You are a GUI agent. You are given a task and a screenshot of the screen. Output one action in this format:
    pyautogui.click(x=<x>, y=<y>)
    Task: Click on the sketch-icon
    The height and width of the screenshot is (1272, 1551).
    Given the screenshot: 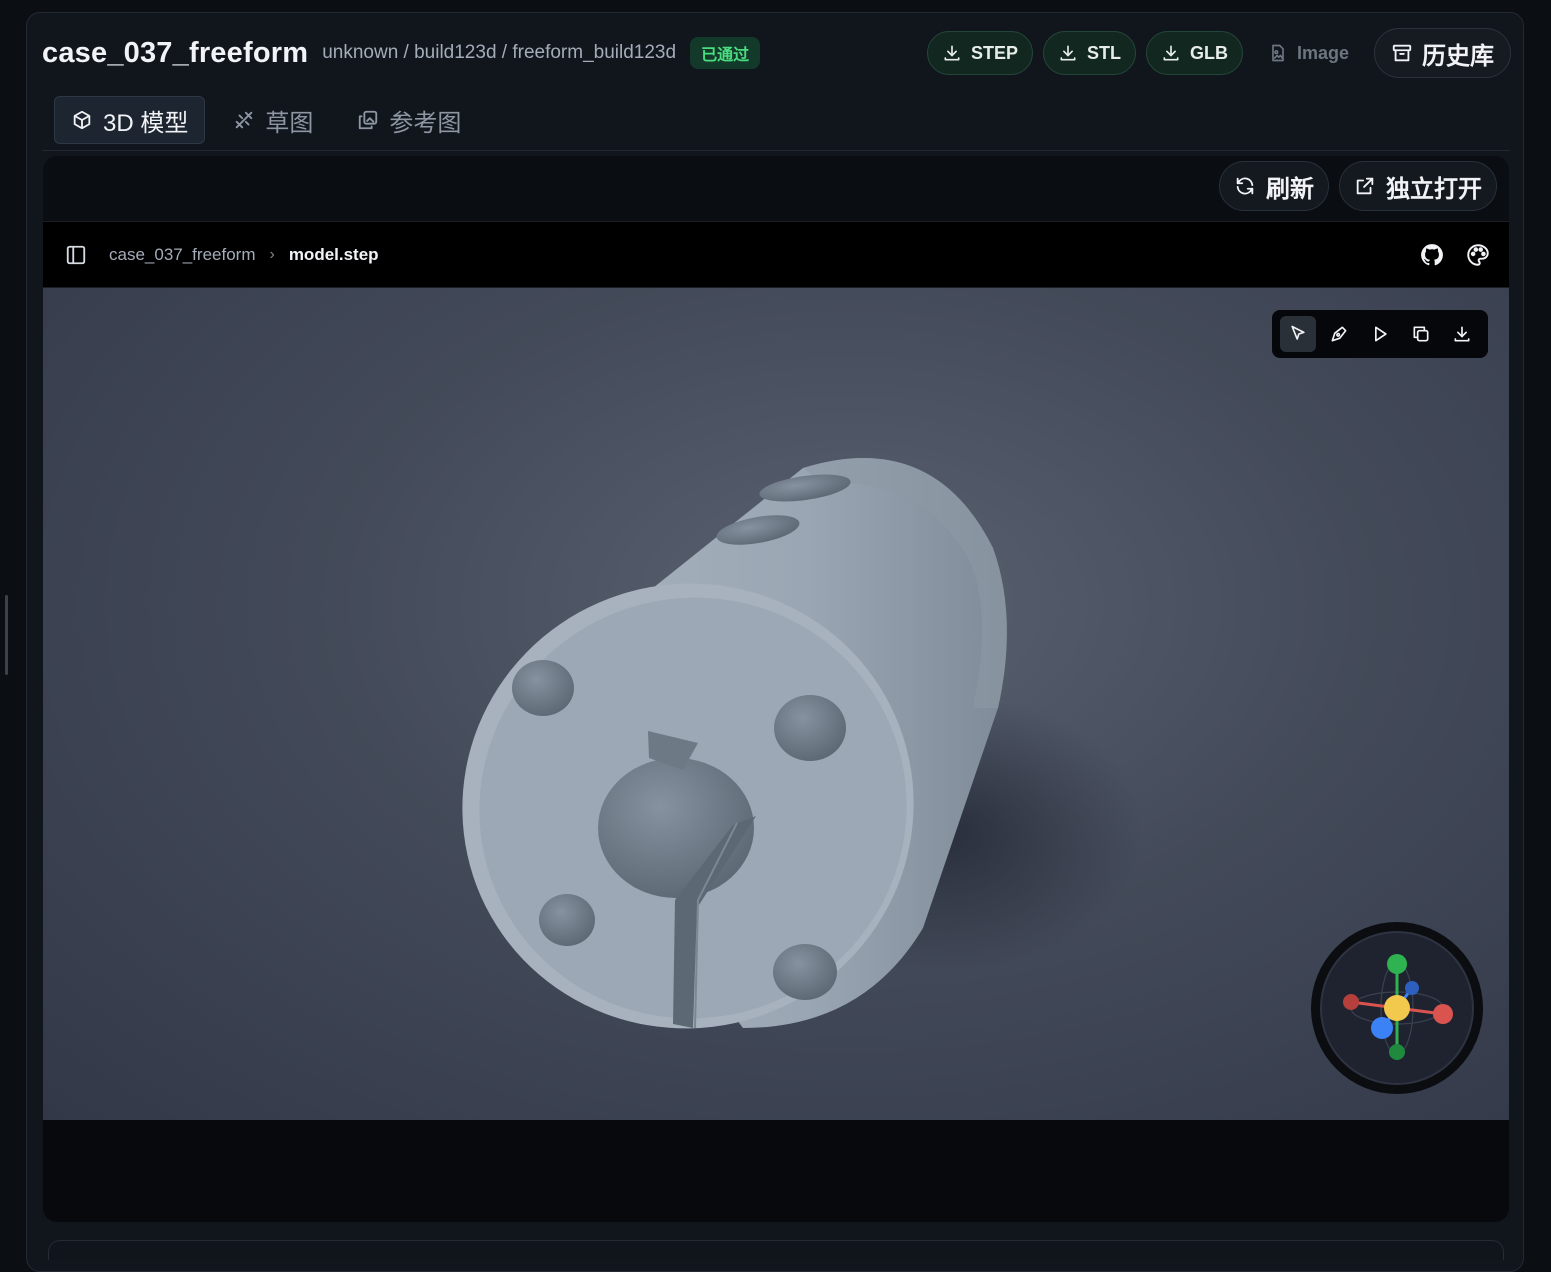 What is the action you would take?
    pyautogui.click(x=244, y=120)
    